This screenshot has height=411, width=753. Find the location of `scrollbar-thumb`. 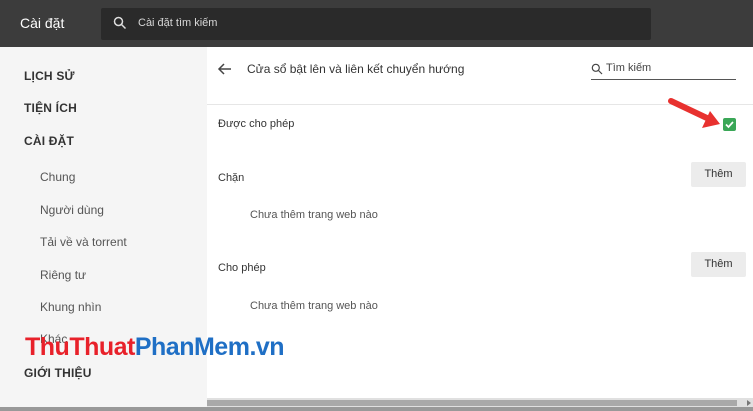

scrollbar-thumb is located at coordinates (472, 403).